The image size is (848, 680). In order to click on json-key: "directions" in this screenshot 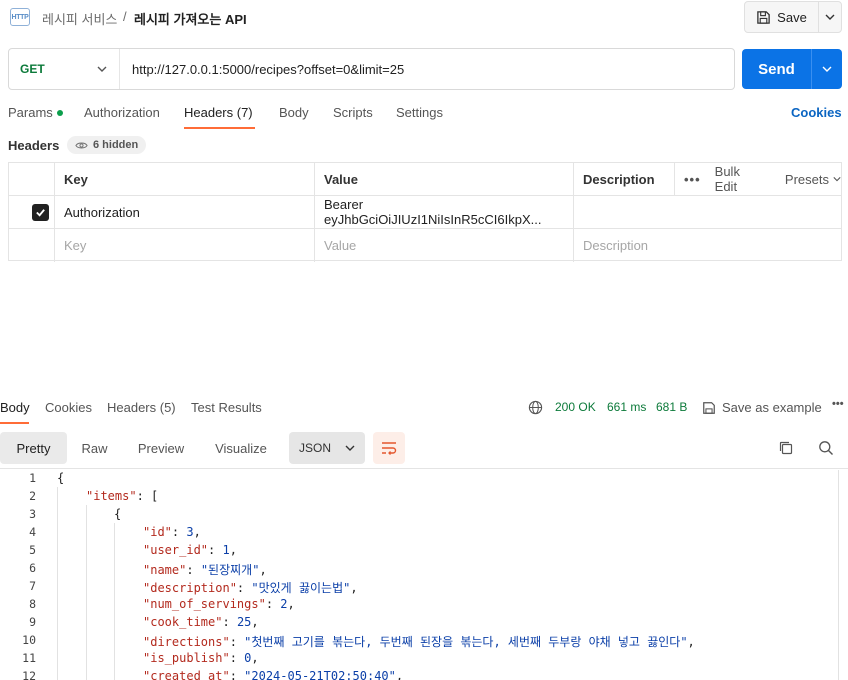, I will do `click(186, 642)`.